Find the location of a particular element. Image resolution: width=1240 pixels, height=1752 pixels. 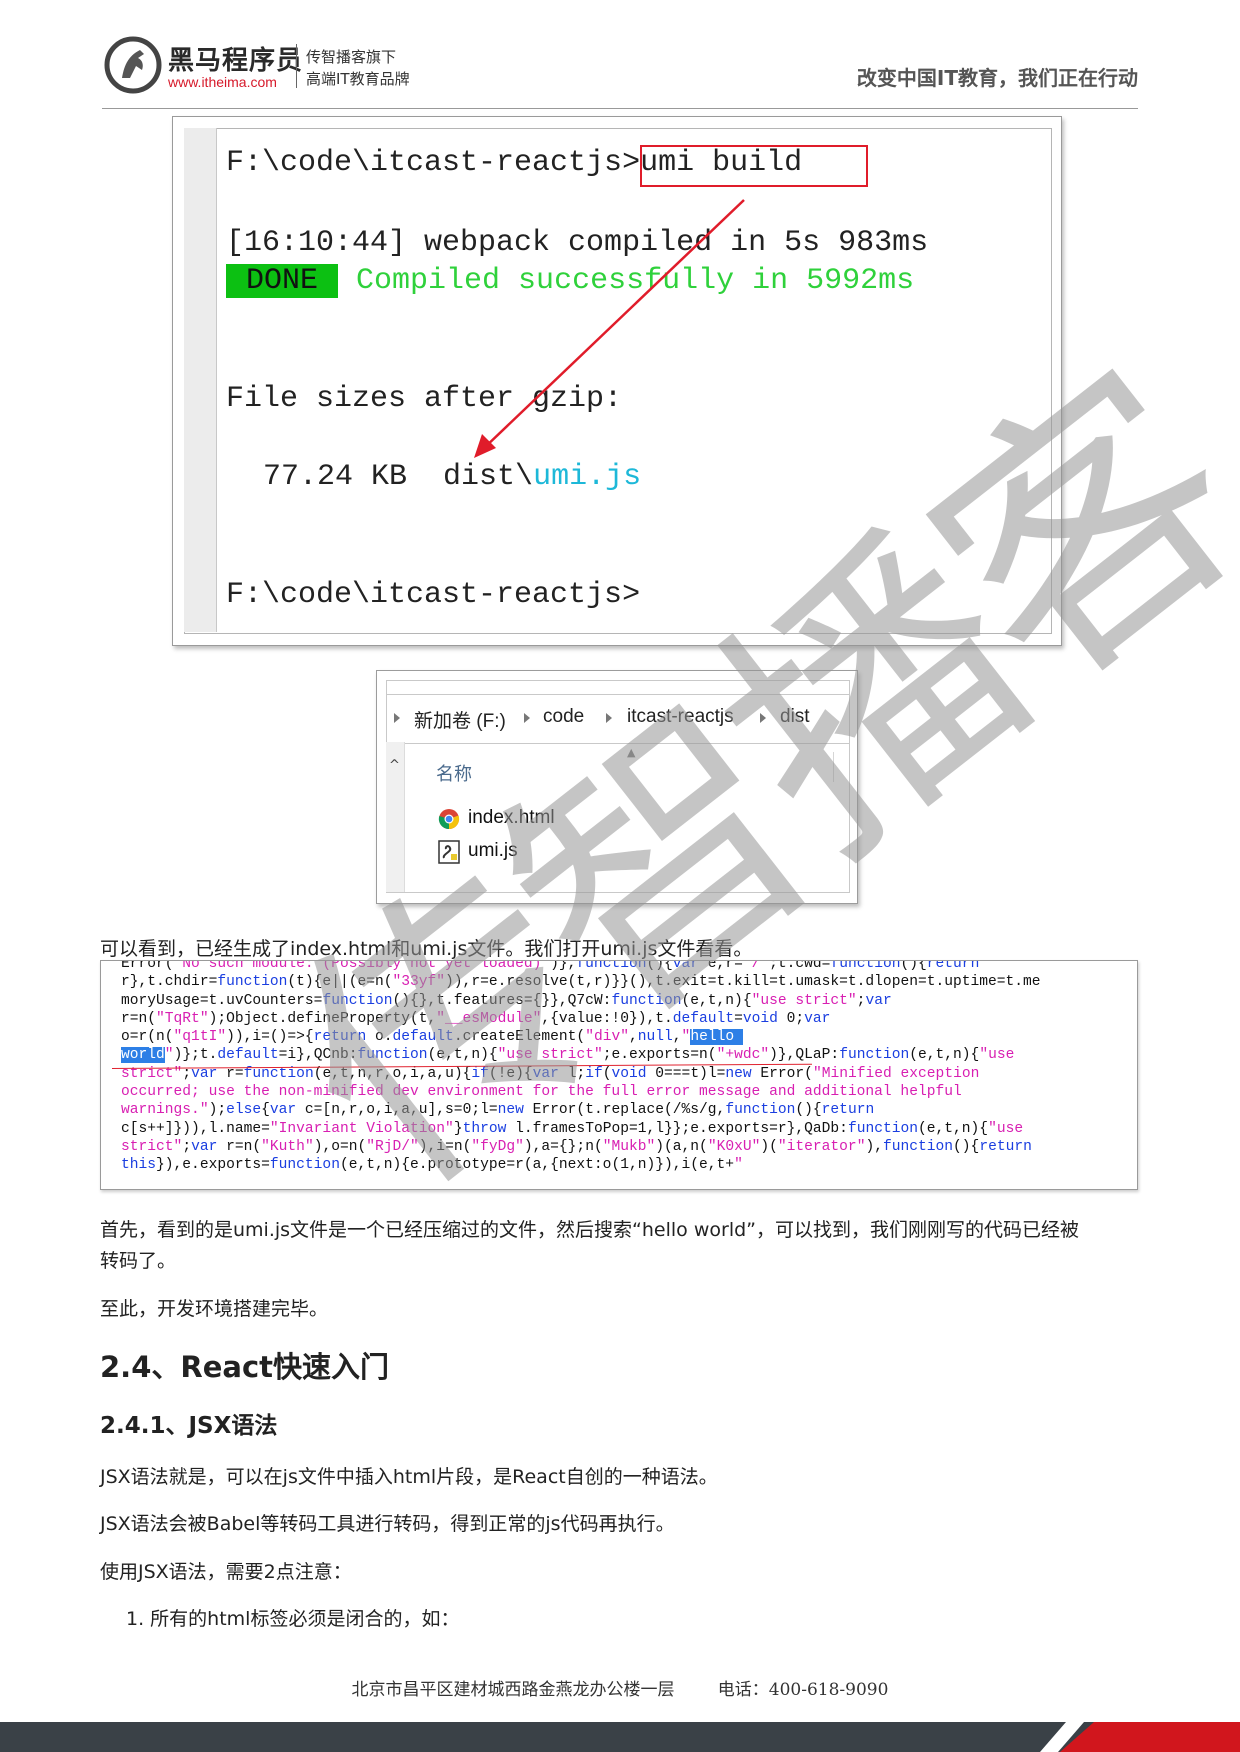

red-arrow-annotation is located at coordinates (609, 328).